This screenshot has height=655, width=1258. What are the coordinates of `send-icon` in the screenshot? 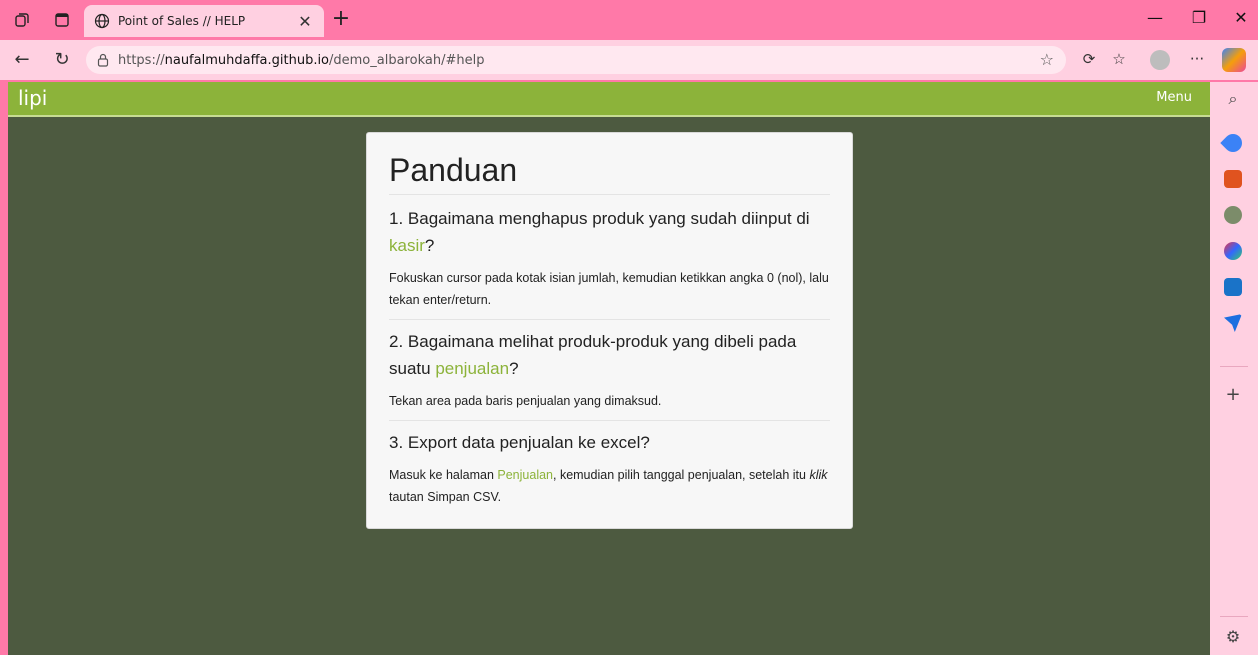 It's located at (1233, 323).